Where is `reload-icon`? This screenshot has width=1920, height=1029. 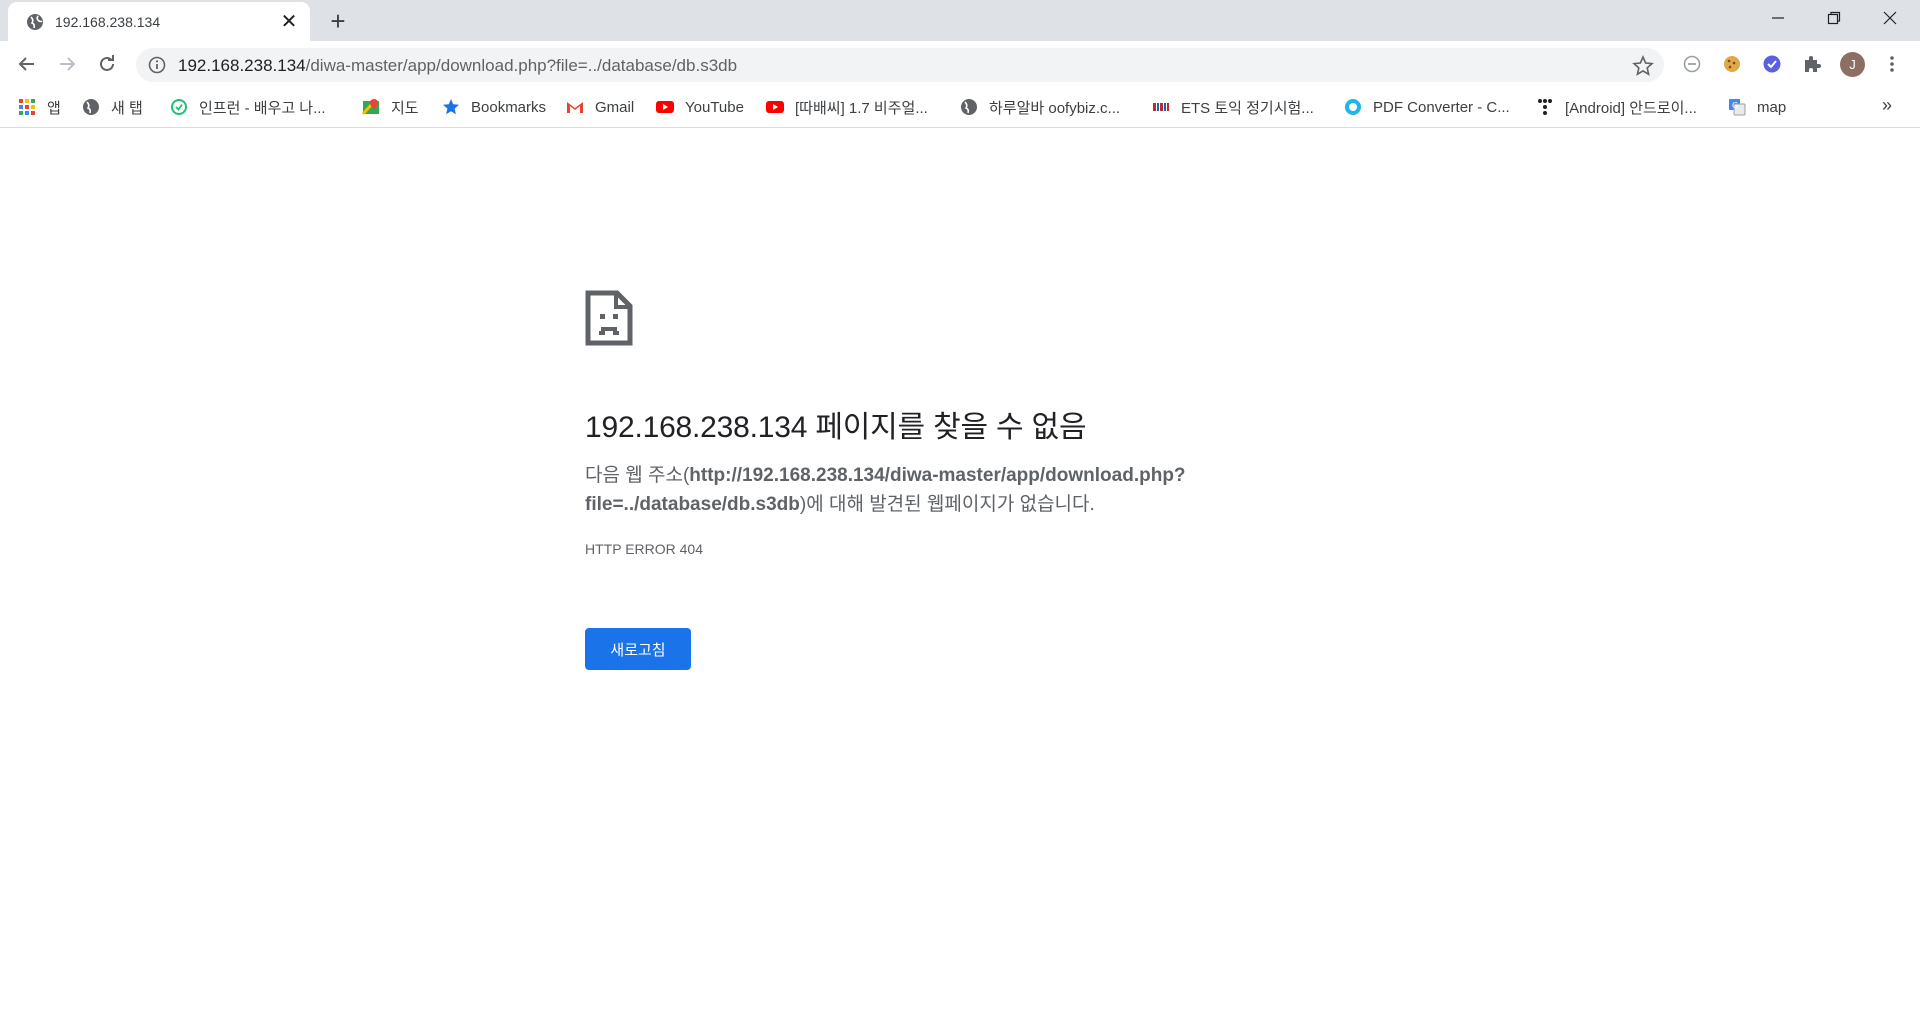
reload-icon is located at coordinates (107, 63).